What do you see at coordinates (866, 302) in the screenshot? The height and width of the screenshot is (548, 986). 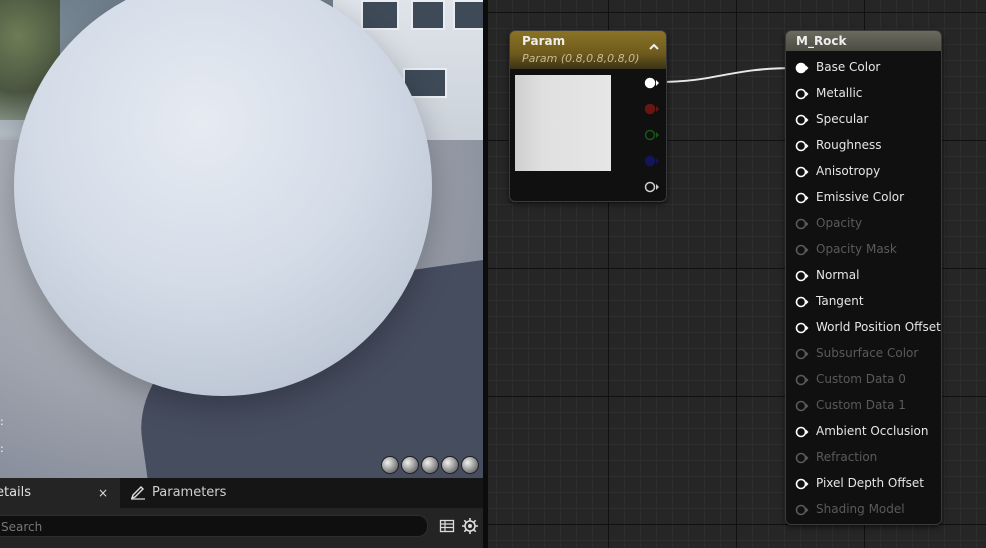 I see `input-pin-row: Tangent` at bounding box center [866, 302].